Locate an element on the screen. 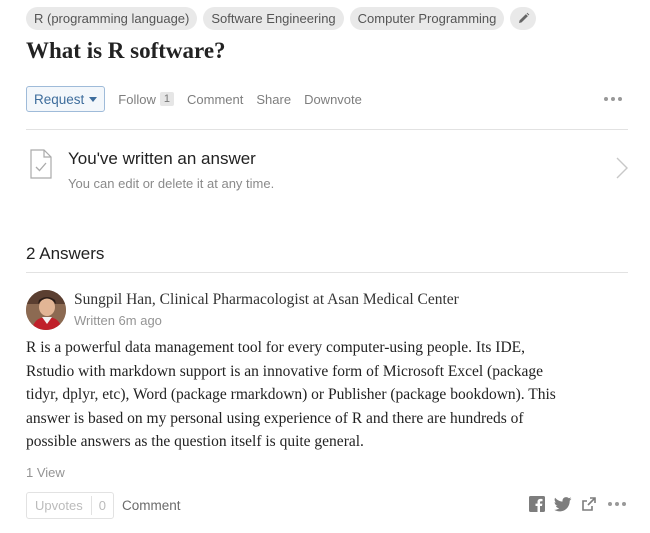  share-icon is located at coordinates (589, 504).